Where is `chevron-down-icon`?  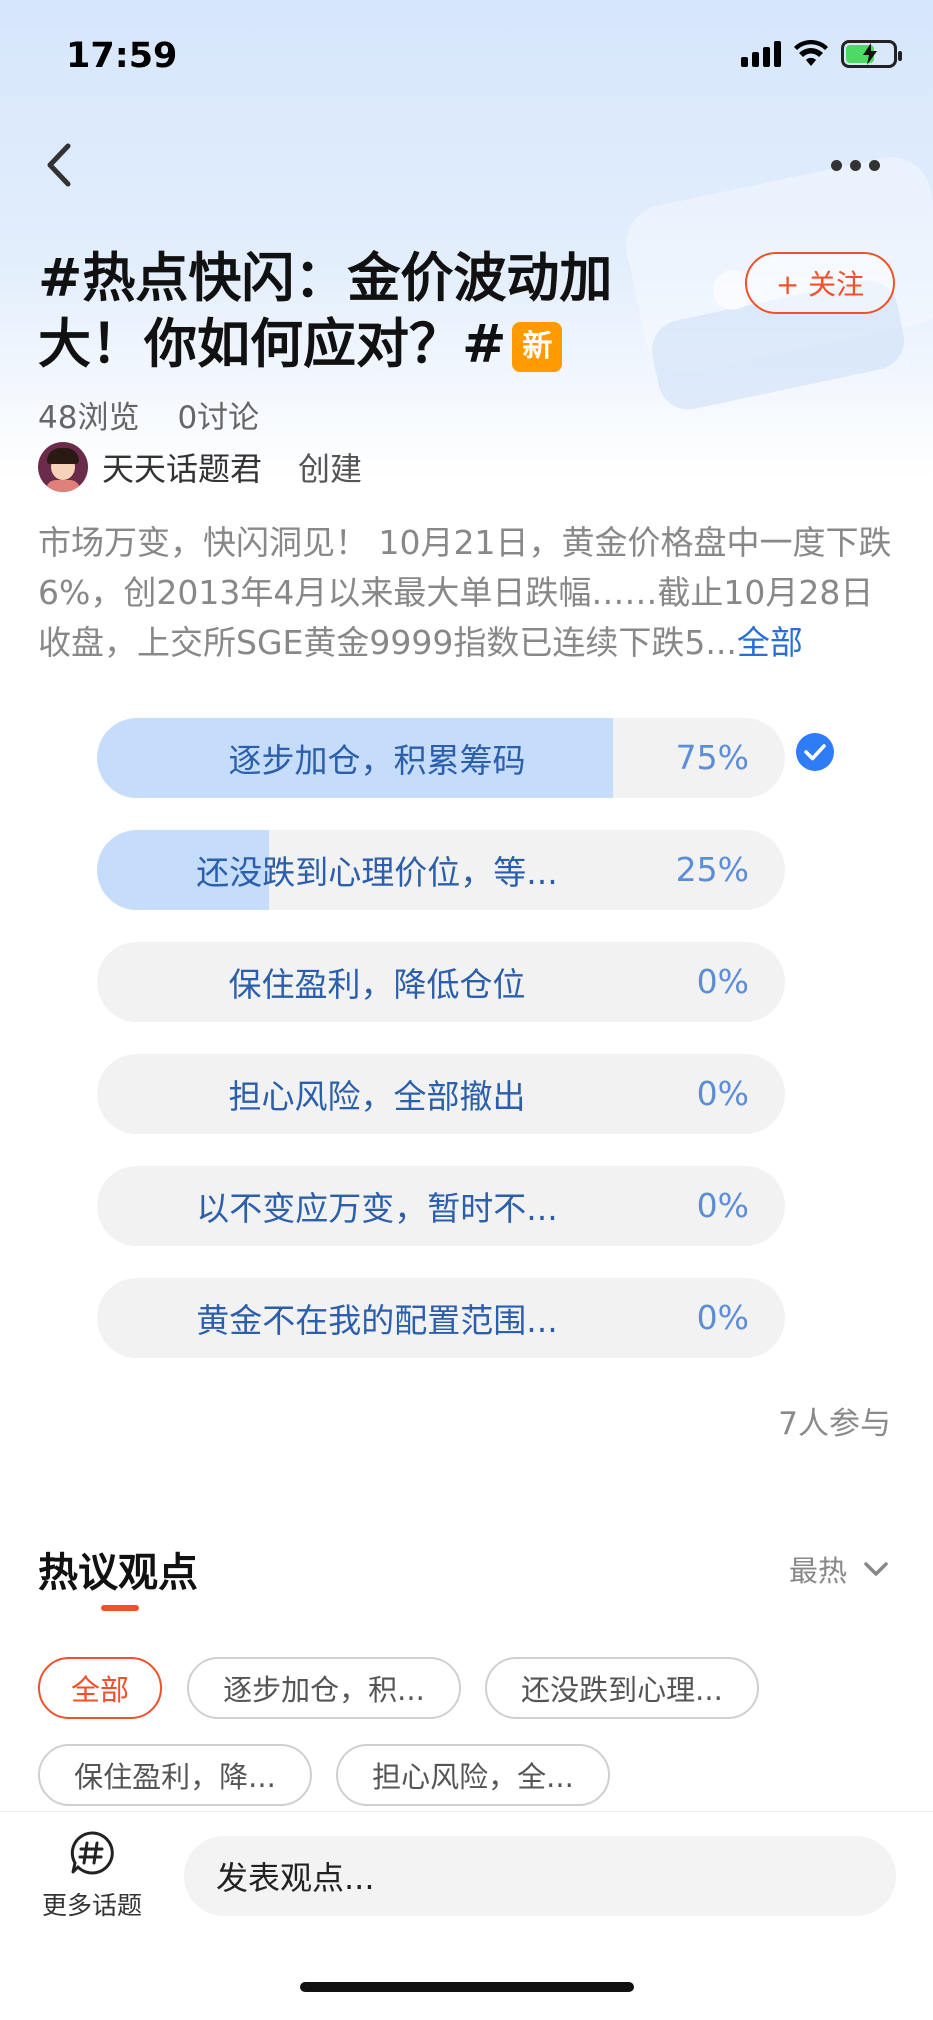
chevron-down-icon is located at coordinates (876, 1569).